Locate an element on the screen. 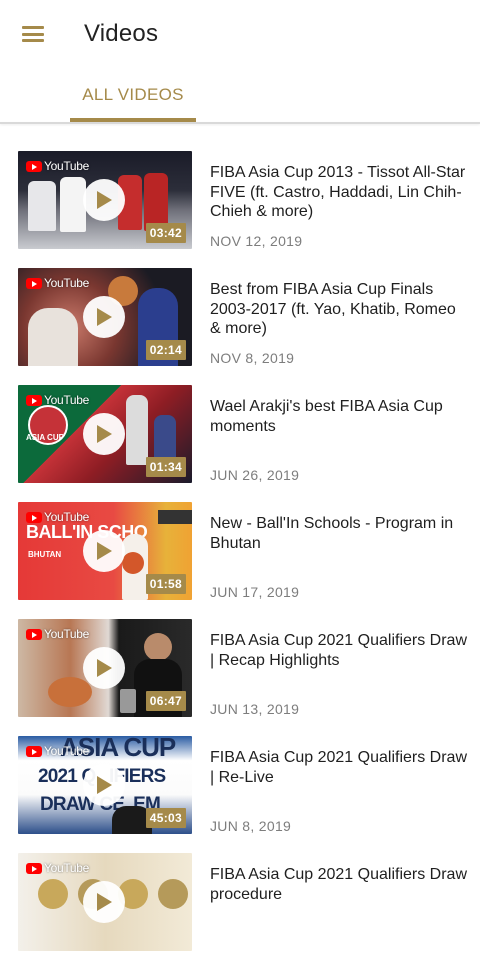 The image size is (480, 953). duration-badge: 06:47 is located at coordinates (165, 701).